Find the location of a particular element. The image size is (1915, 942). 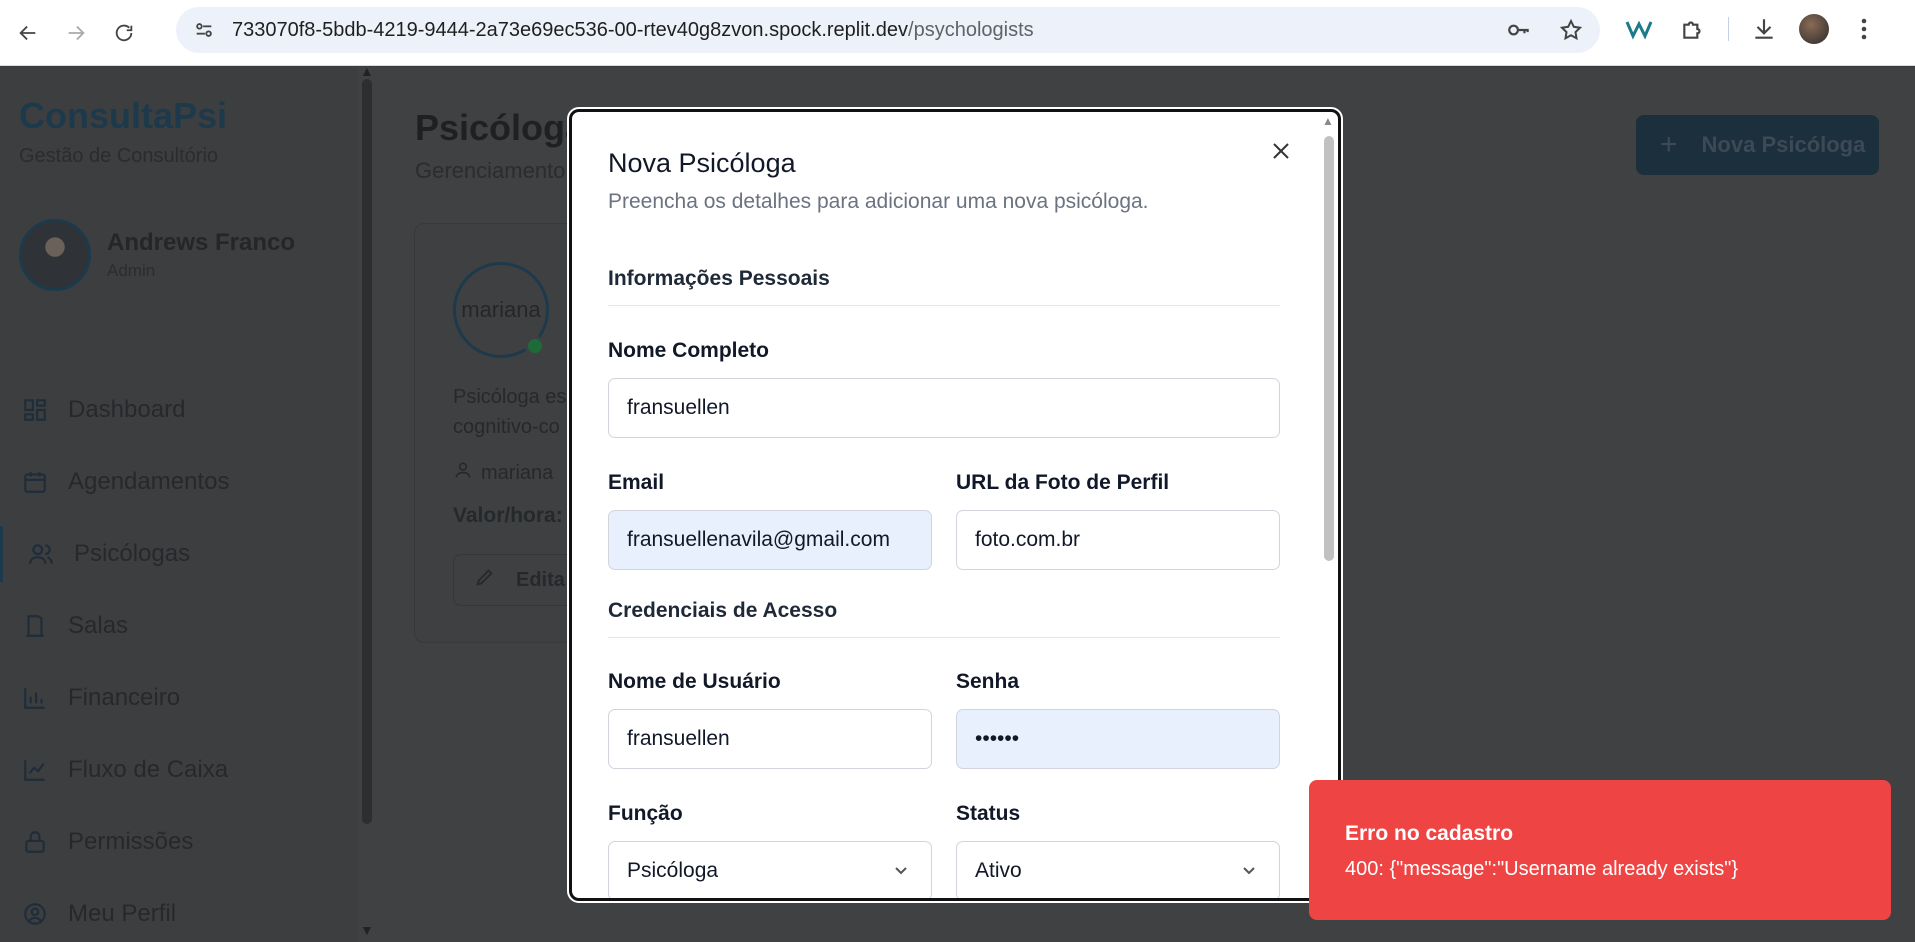

username-label: Nome de Usuário is located at coordinates (694, 681).